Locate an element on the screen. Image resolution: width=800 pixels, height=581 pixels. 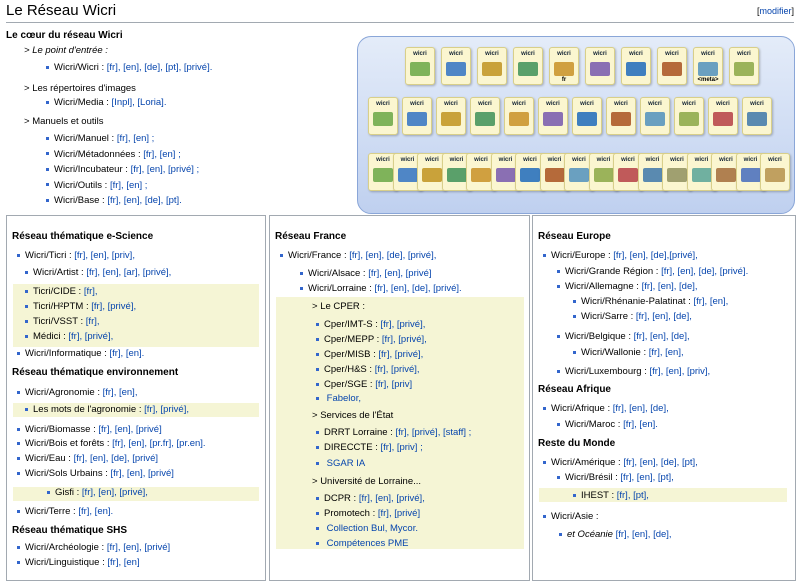
item-links: [fr], [privé], [staff] ; is located at coordinates (433, 432).